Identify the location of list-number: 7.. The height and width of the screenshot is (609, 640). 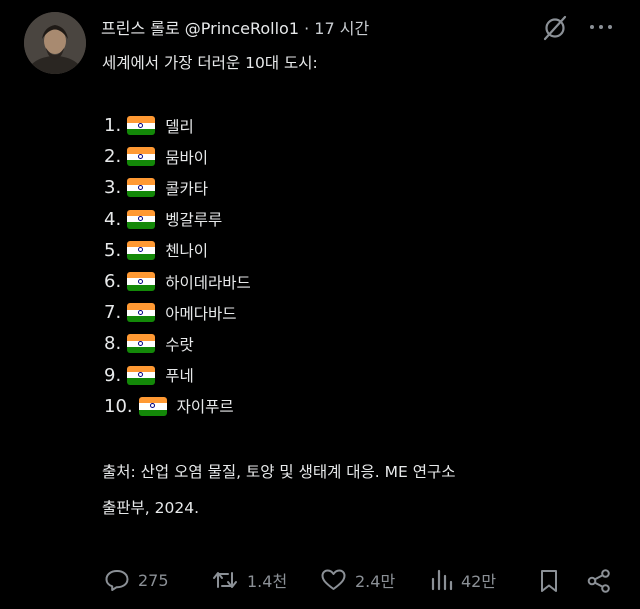
(113, 313).